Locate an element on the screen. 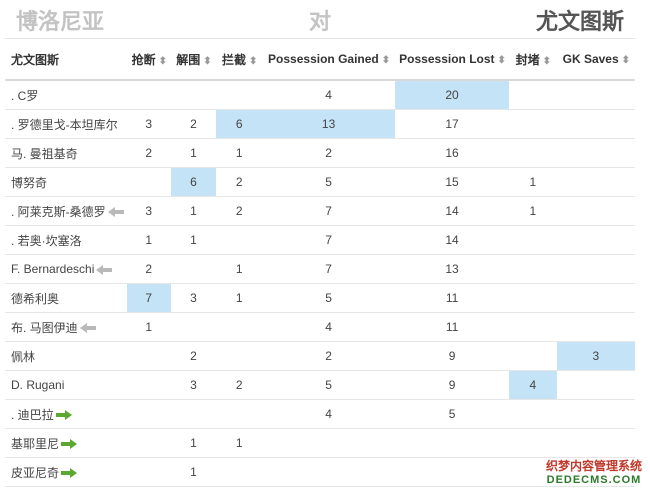 This screenshot has height=491, width=650. table-row: . 罗德里戈-本坦库尔 3 2 6 13 17 is located at coordinates (320, 124).